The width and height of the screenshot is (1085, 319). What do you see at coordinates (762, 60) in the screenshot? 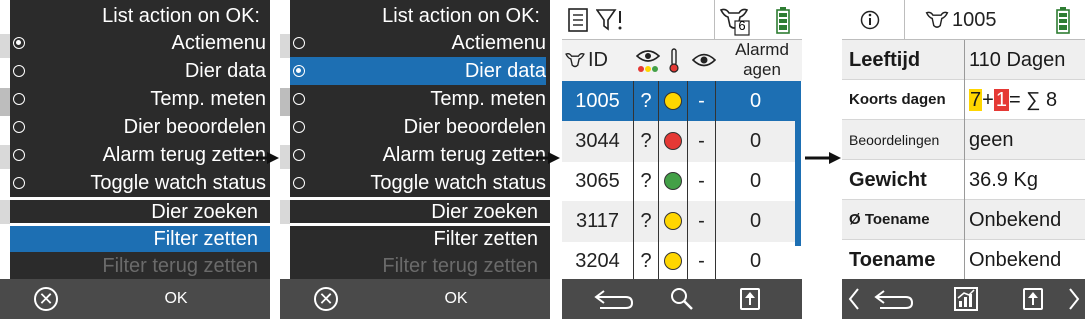
I see `column-alarmdagen: Alarmdagen` at bounding box center [762, 60].